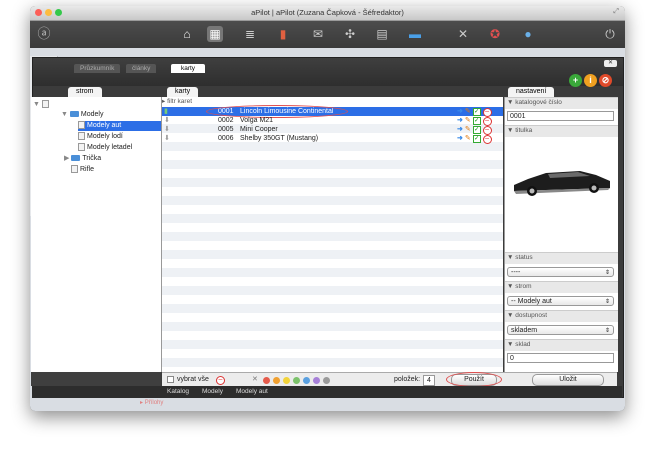 This screenshot has width=657, height=455. What do you see at coordinates (100, 137) in the screenshot?
I see `tree-item-modely-lodi: Modely lodí` at bounding box center [100, 137].